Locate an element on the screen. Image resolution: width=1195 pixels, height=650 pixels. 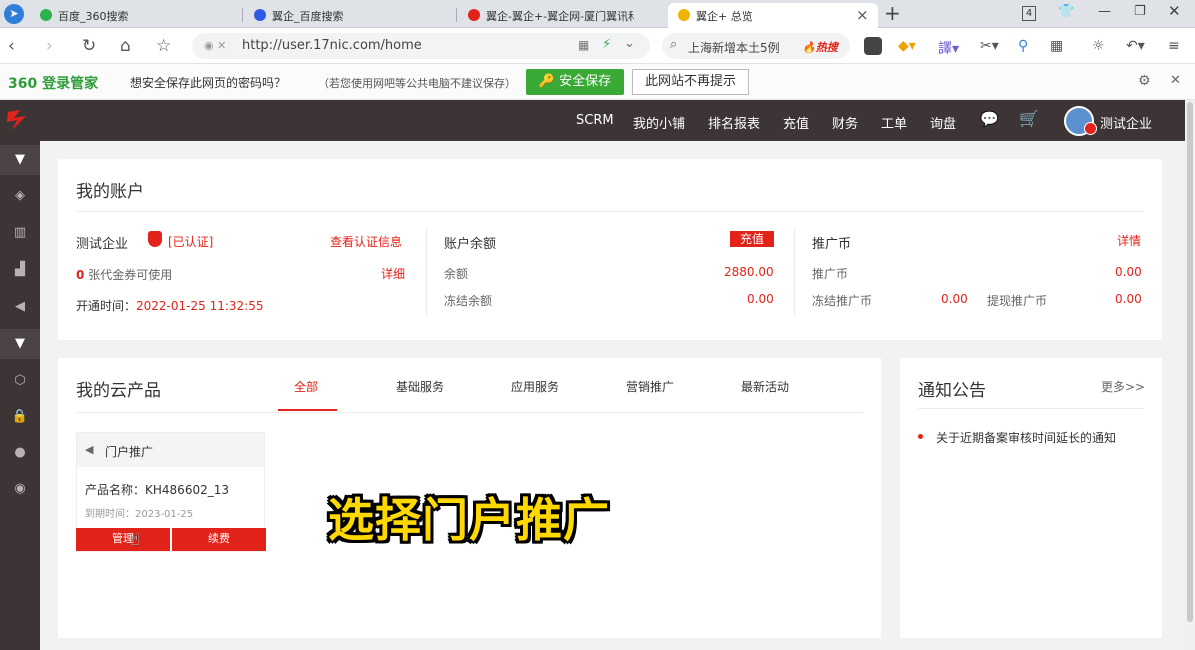
notice-bullet is located at coordinates (920, 436).